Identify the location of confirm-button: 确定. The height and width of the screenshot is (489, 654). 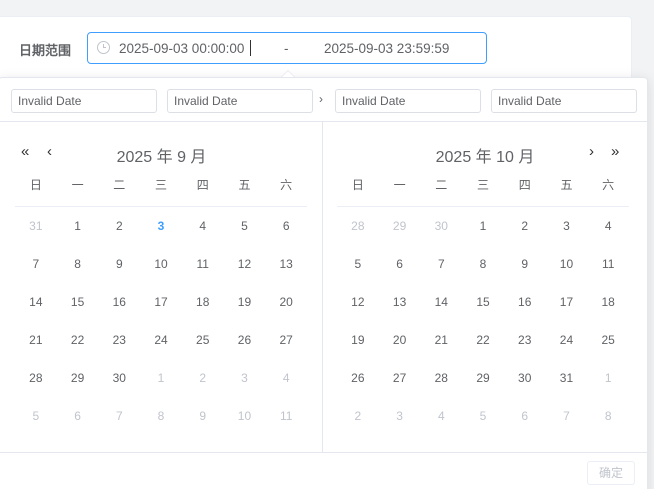
(611, 473).